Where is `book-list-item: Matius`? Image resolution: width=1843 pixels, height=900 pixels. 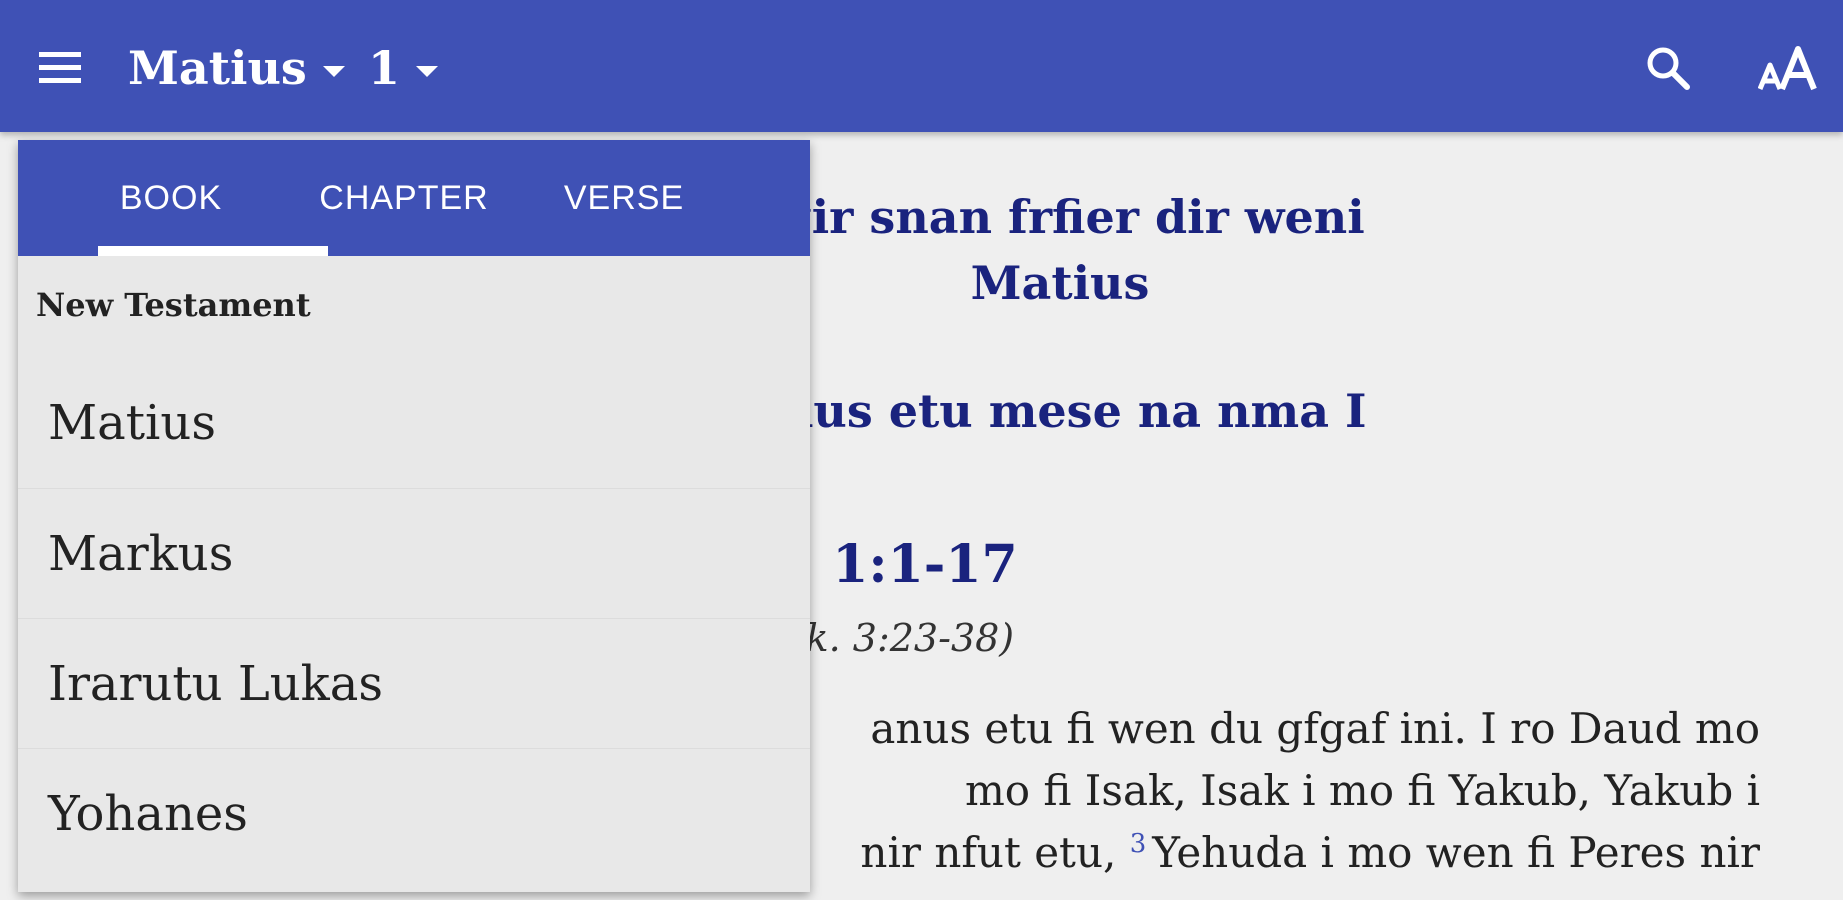
book-list-item: Matius is located at coordinates (414, 423).